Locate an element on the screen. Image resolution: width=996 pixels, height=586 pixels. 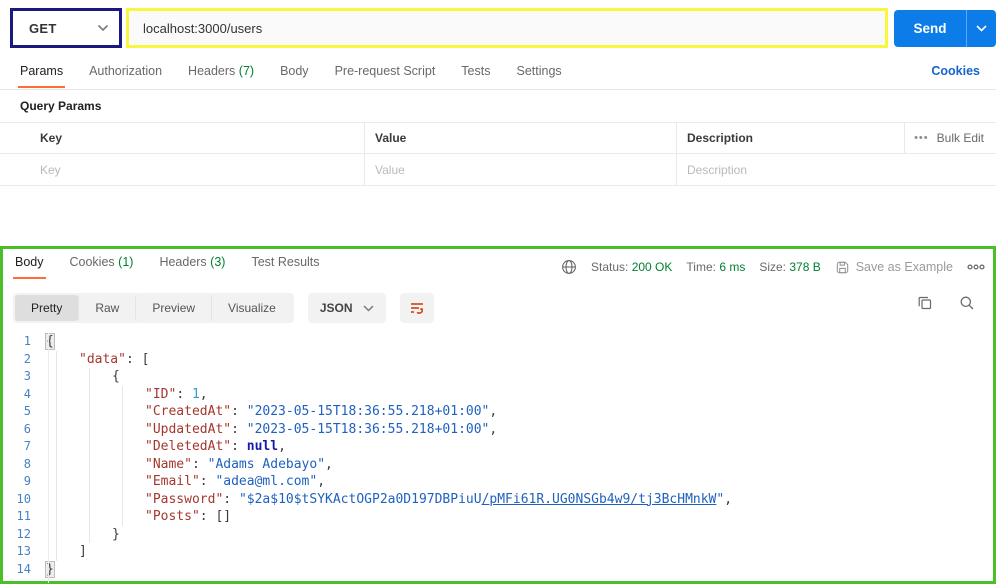
send-button: Send is located at coordinates (945, 28).